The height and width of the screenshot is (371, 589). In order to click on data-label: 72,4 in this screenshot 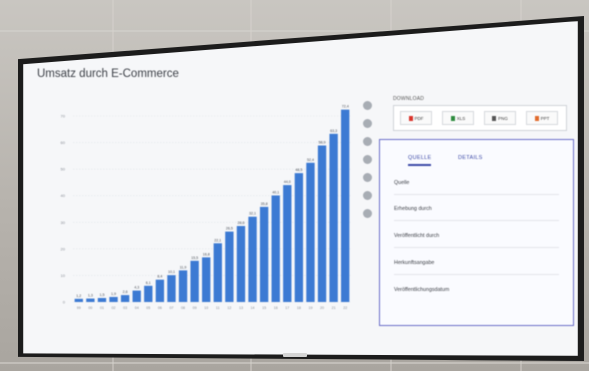, I will do `click(345, 107)`.